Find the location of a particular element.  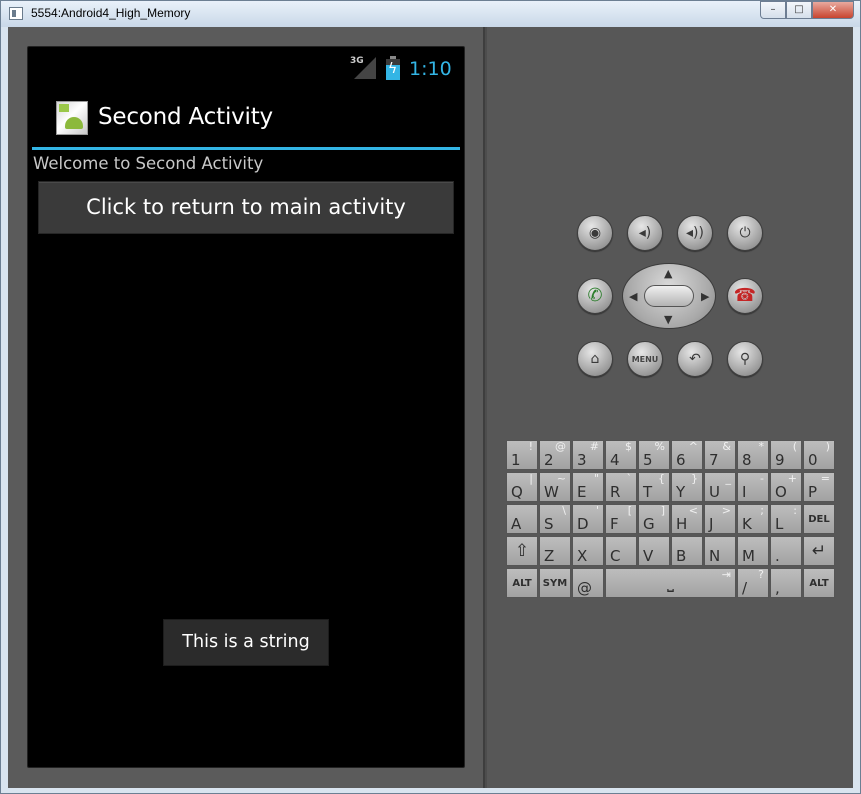

back-button: ↶ is located at coordinates (695, 359).